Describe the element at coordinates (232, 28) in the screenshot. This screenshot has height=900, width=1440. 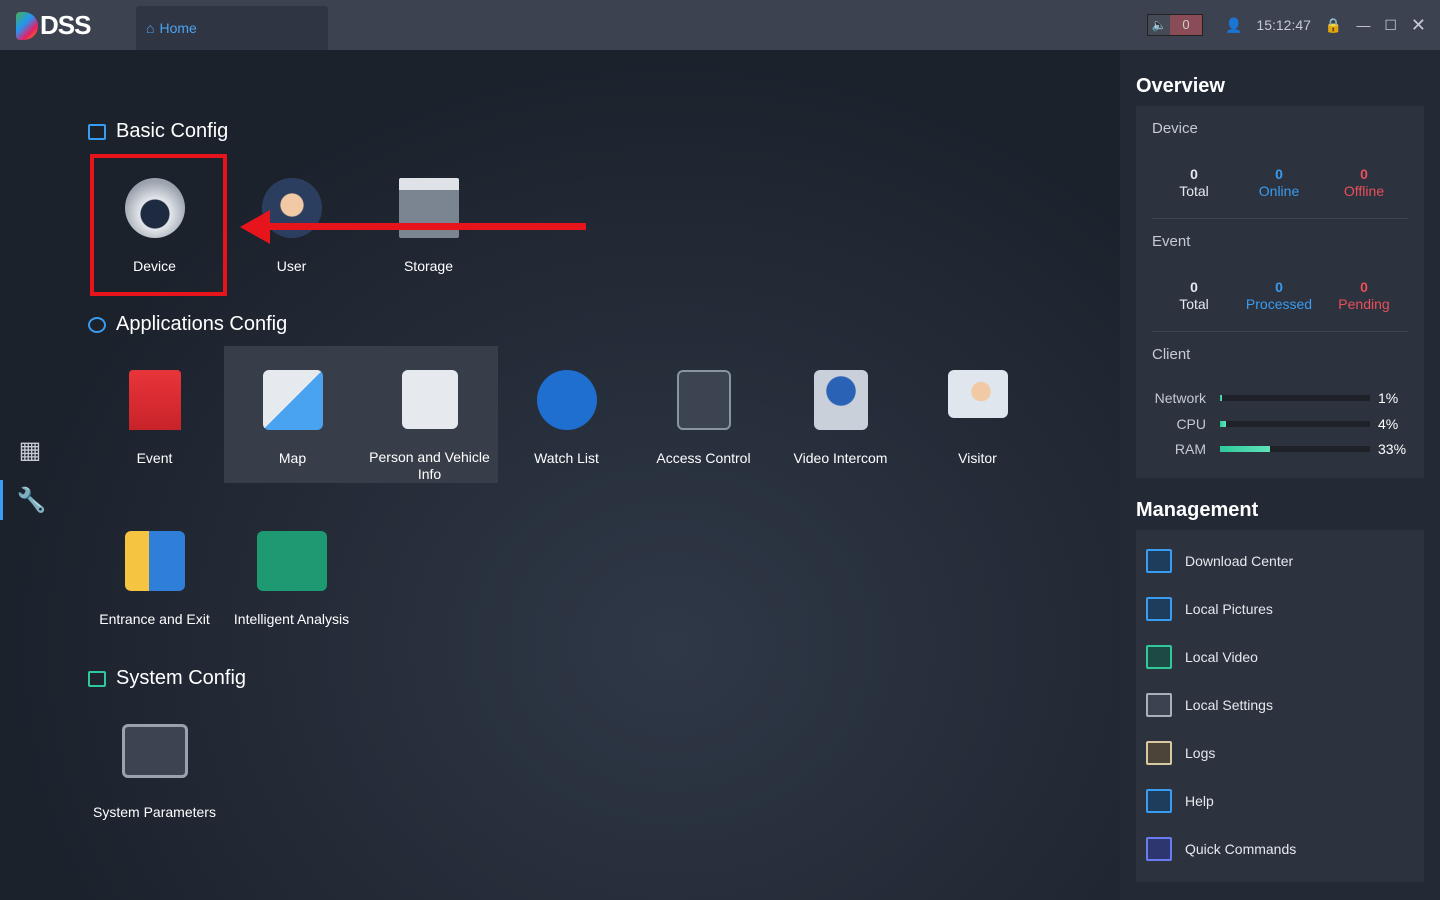
I see `tab-home: ⌂ Home` at that location.